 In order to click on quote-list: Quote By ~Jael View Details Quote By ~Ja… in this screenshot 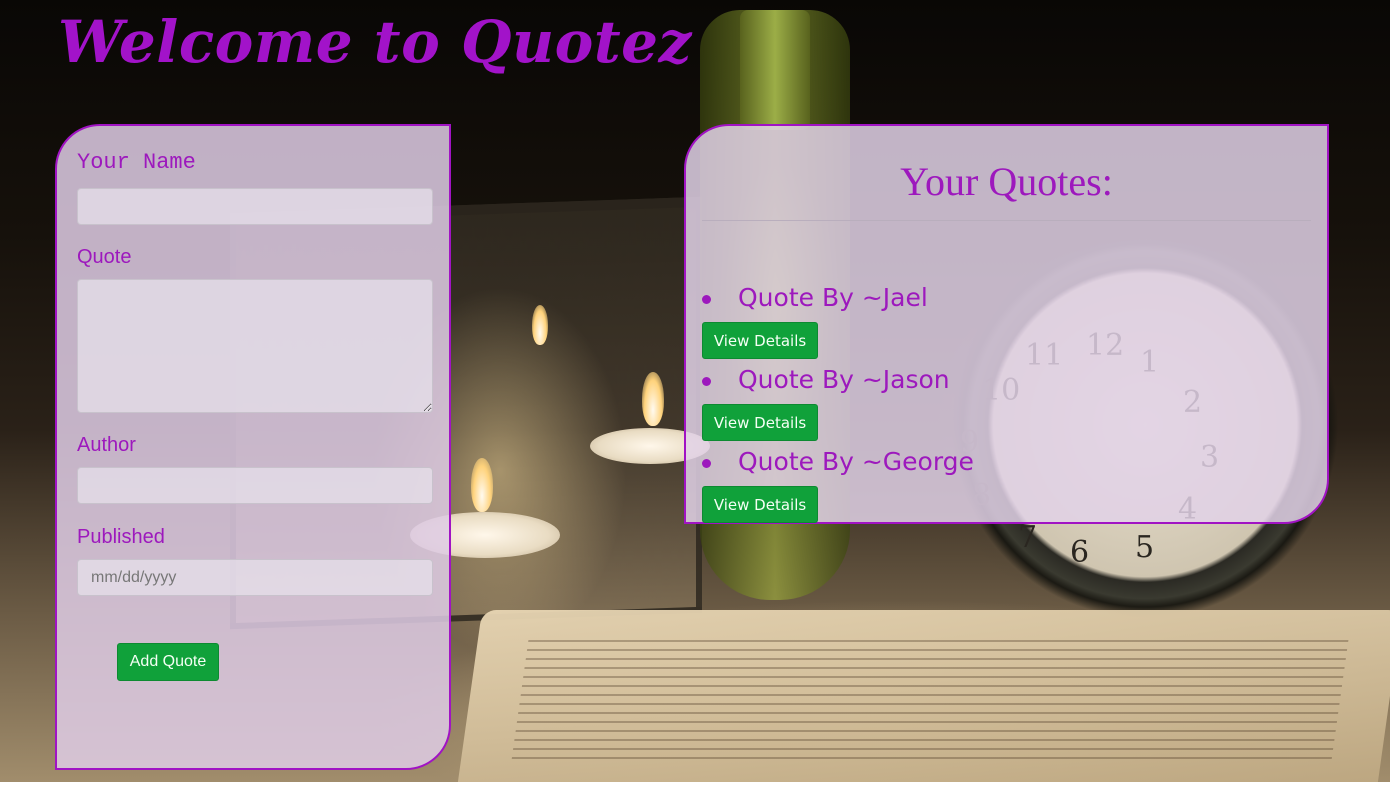, I will do `click(1002, 399)`.